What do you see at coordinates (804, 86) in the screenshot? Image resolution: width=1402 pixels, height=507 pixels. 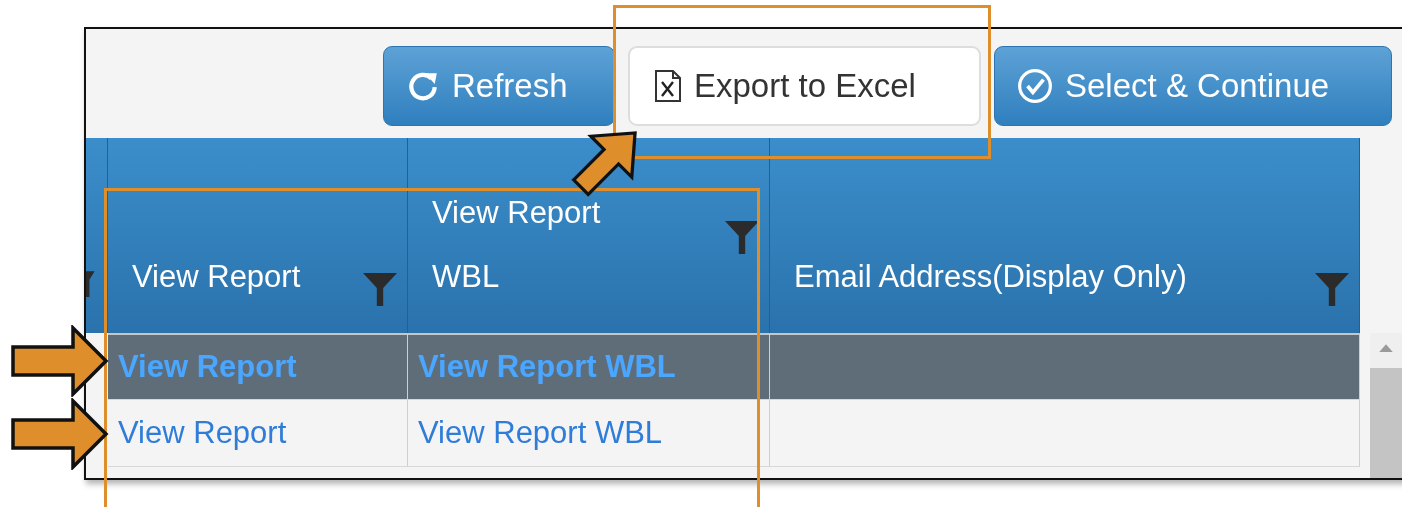 I see `export-button: Export to Excel` at bounding box center [804, 86].